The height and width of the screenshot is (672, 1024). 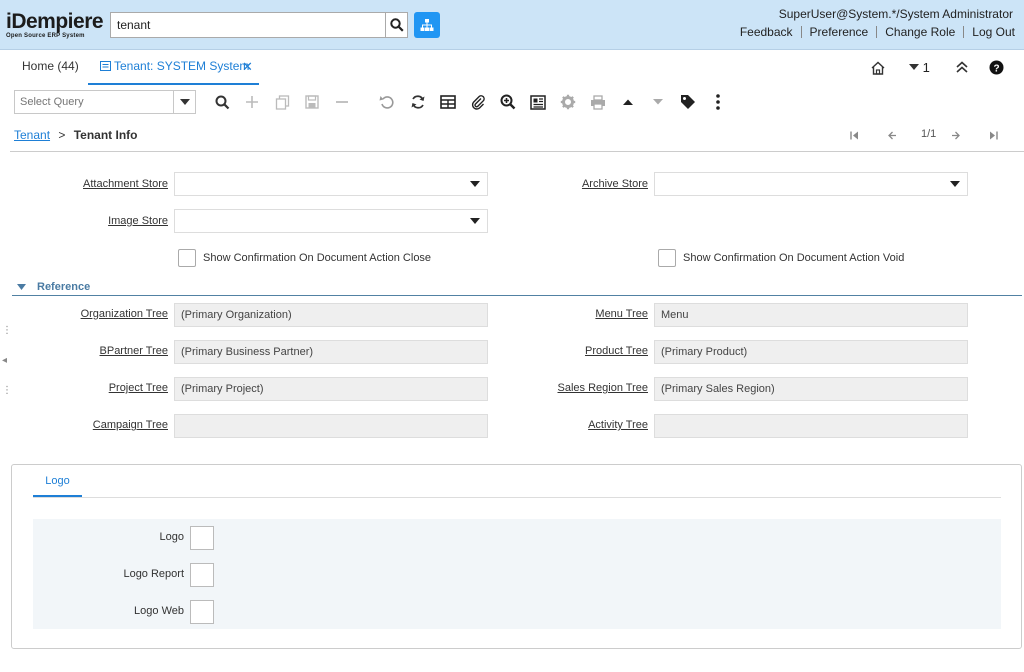 I want to click on logo-sub-text: Open Source ERP System, so click(x=45, y=36).